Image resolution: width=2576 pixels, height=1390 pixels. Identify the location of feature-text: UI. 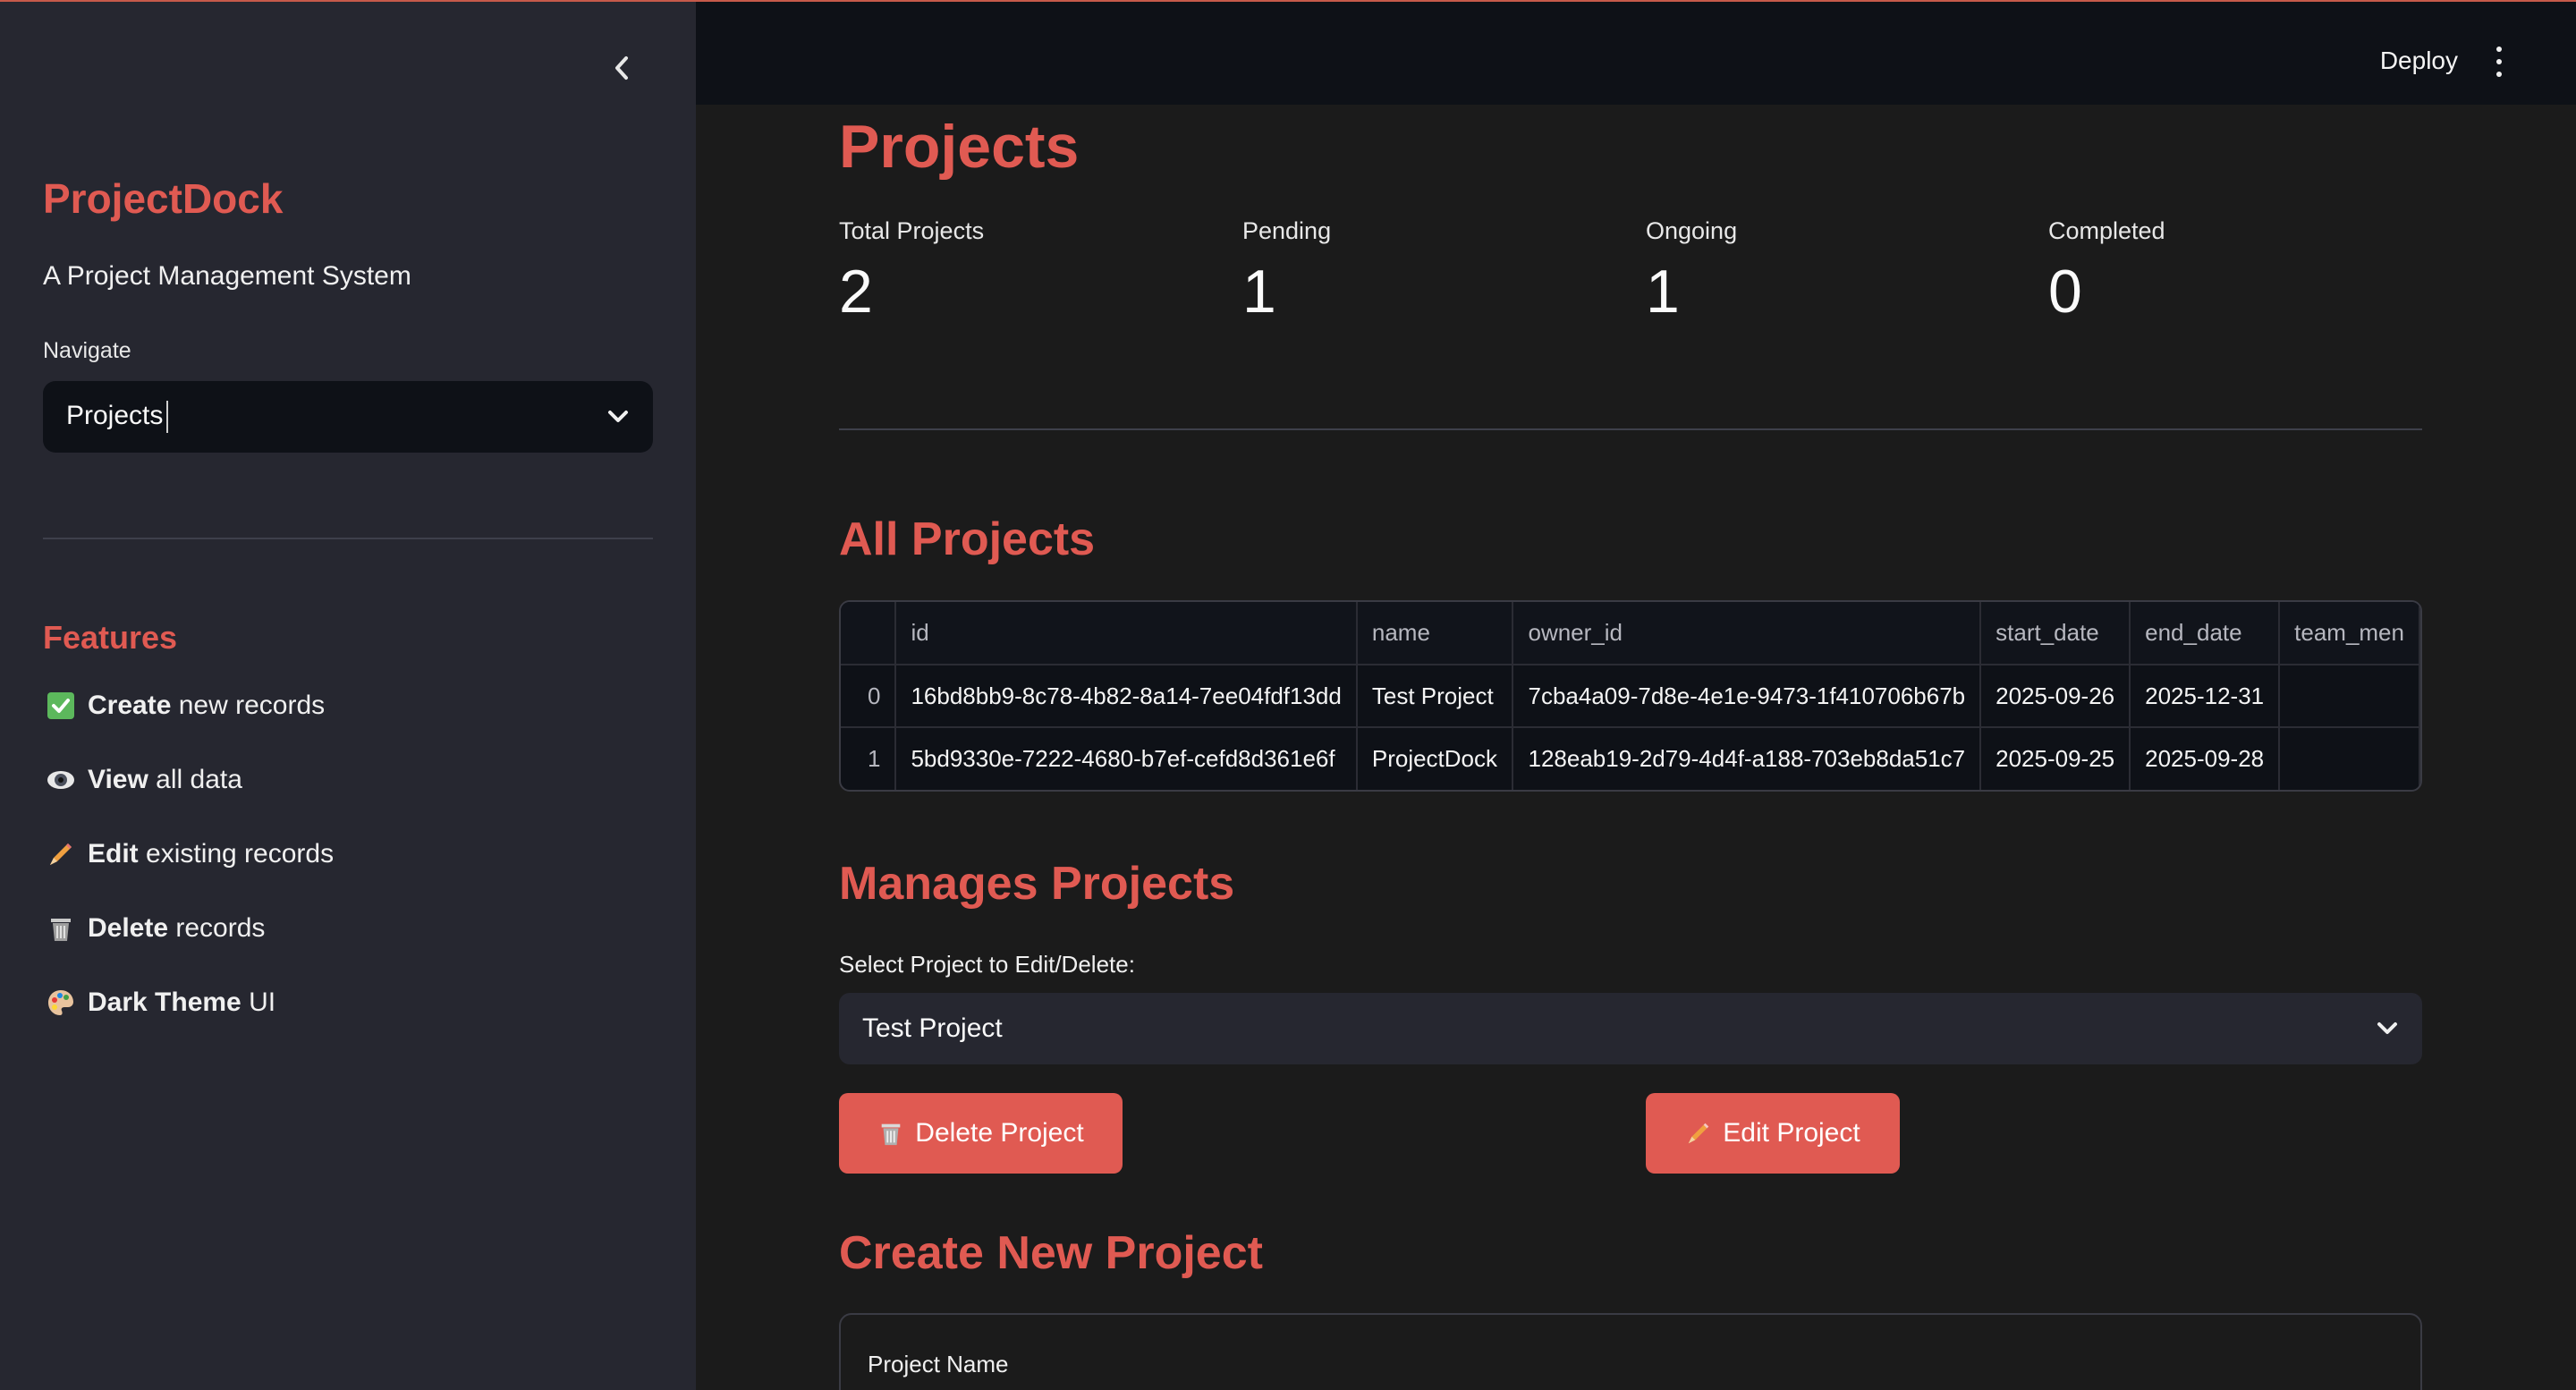
(258, 1002).